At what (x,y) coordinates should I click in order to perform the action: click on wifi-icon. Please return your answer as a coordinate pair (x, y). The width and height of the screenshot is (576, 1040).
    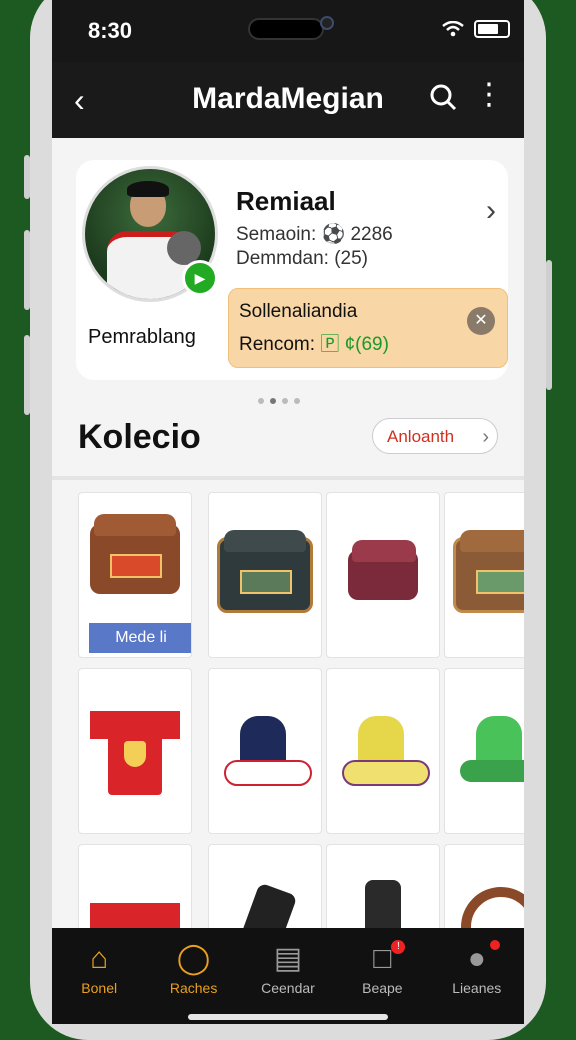
    Looking at the image, I should click on (453, 29).